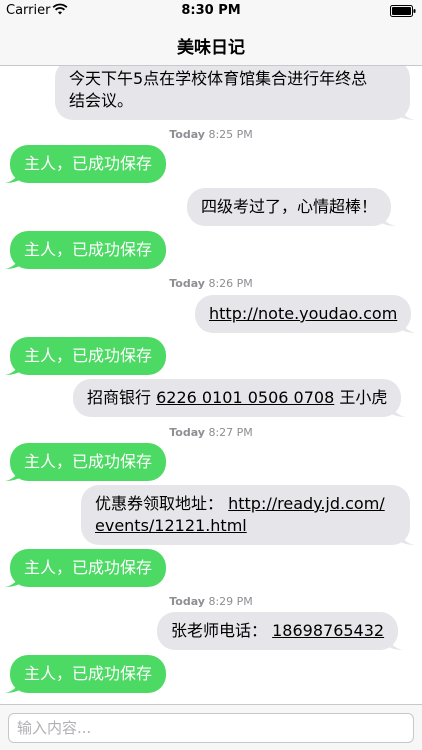 This screenshot has height=750, width=422. Describe the element at coordinates (328, 630) in the screenshot. I see `phone-number-link: 18698765432` at that location.